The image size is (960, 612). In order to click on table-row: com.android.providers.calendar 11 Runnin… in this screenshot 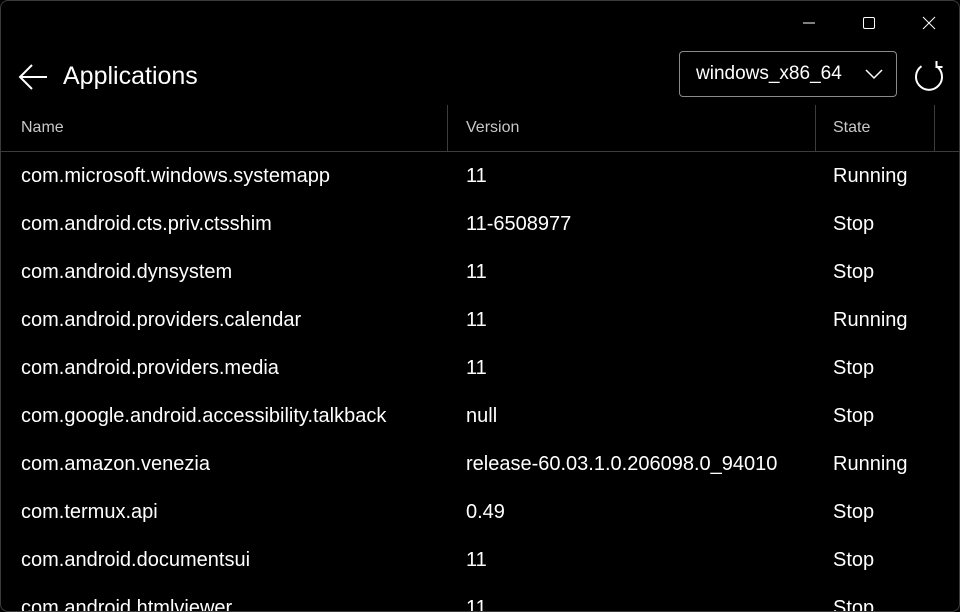, I will do `click(480, 320)`.